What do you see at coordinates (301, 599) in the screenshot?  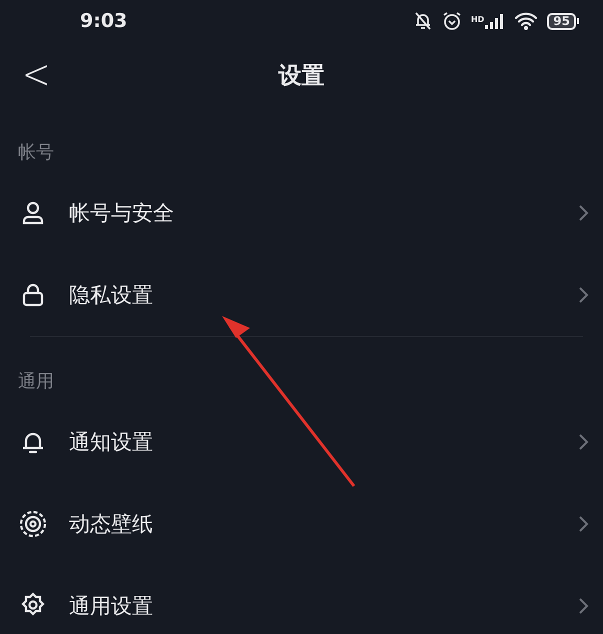 I see `settings-row: 通用设置` at bounding box center [301, 599].